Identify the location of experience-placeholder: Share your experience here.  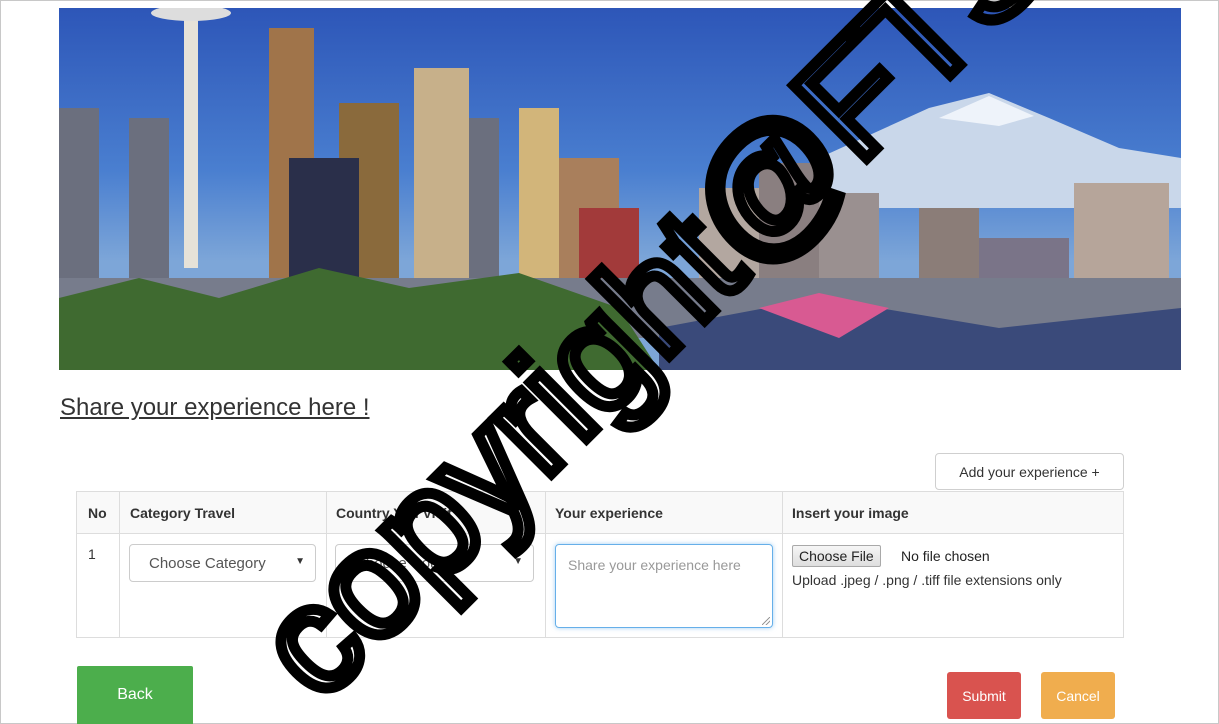
(654, 565).